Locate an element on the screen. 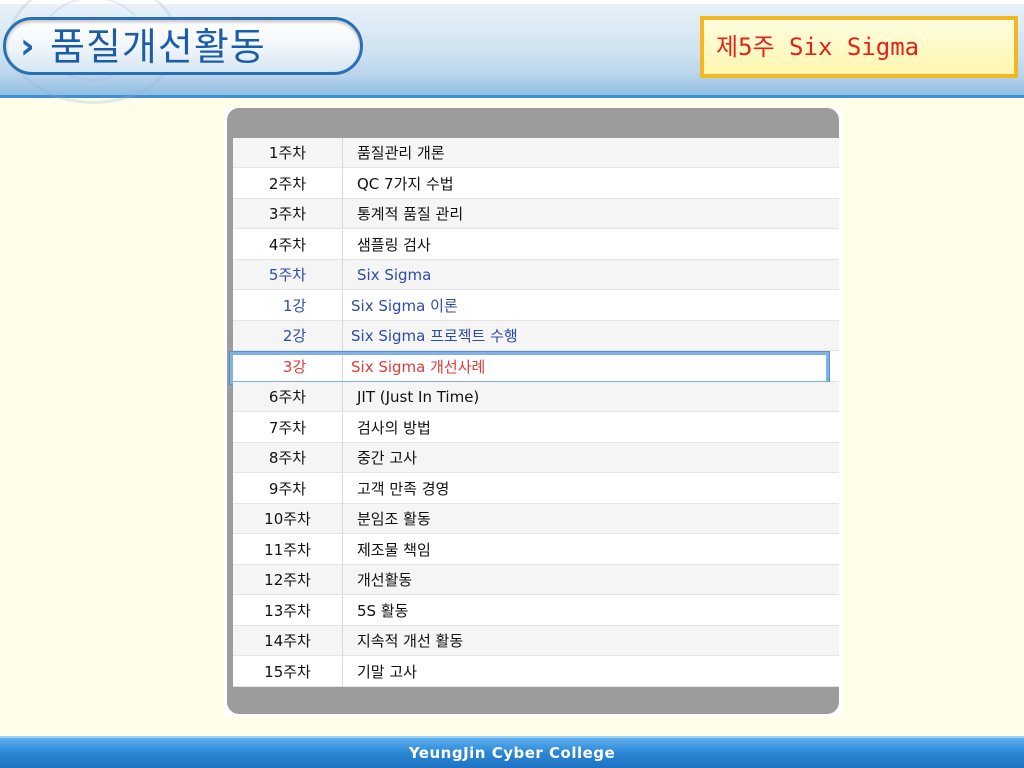 Image resolution: width=1024 pixels, height=768 pixels. topic-label: 중간 고사 is located at coordinates (387, 458).